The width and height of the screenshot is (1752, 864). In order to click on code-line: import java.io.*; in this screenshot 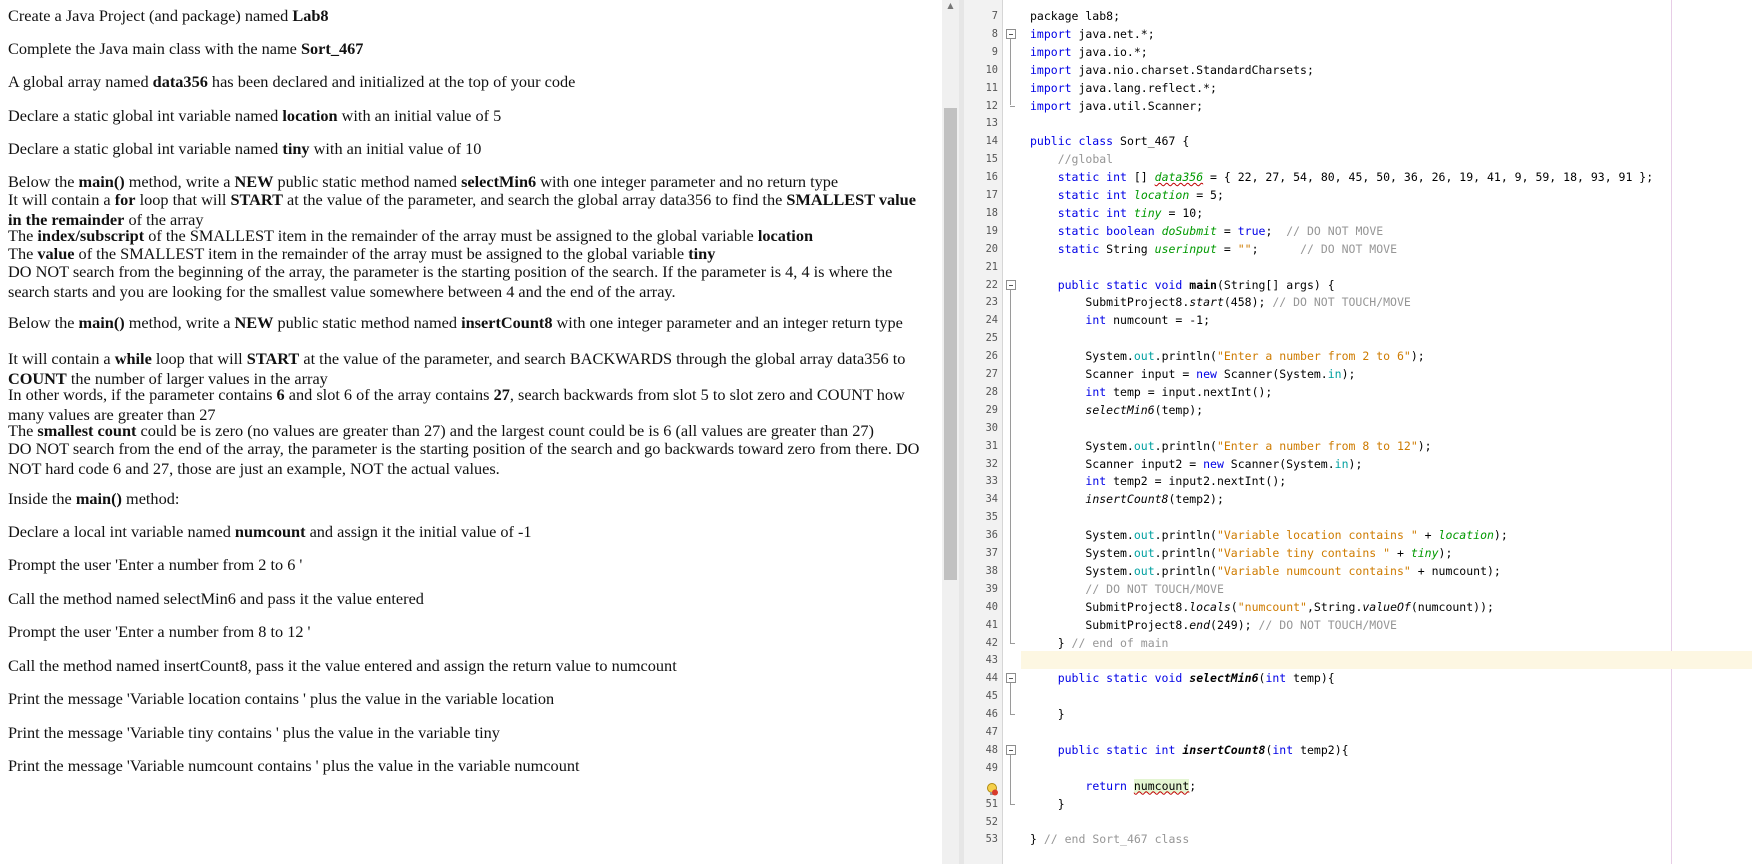, I will do `click(1089, 52)`.